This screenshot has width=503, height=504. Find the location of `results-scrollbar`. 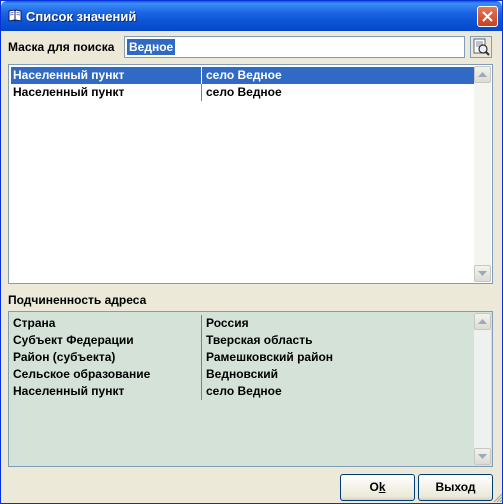

results-scrollbar is located at coordinates (482, 174).